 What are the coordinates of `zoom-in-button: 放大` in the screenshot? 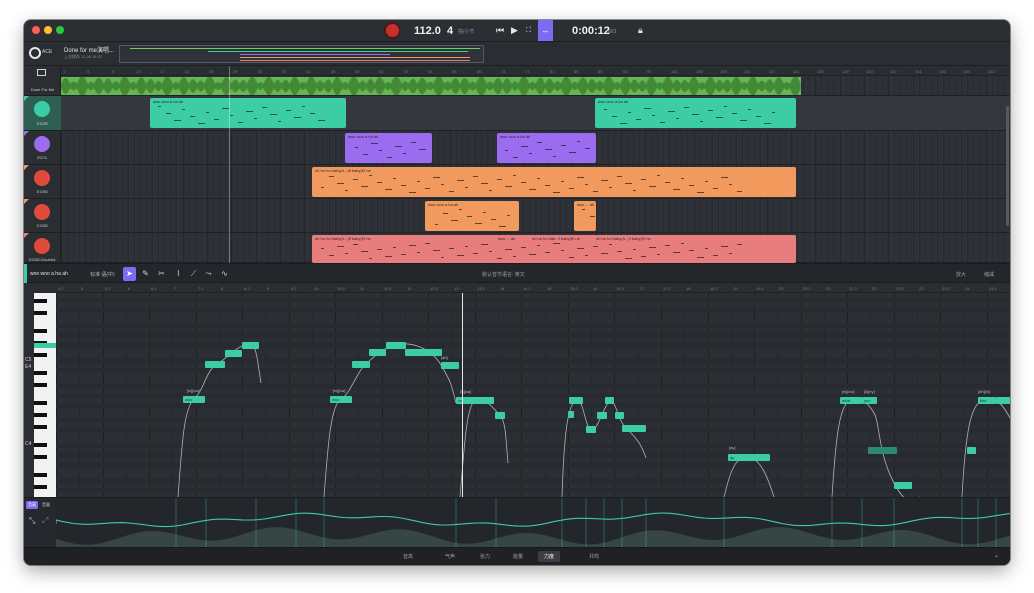 It's located at (961, 274).